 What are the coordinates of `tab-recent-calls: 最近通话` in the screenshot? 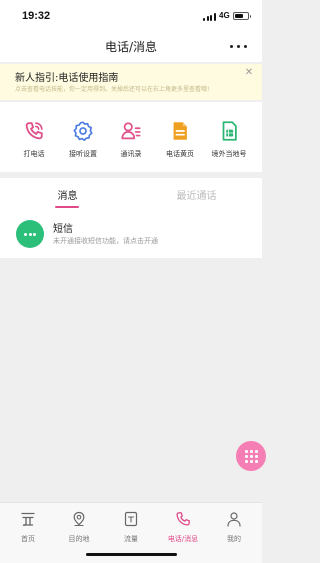 It's located at (196, 194).